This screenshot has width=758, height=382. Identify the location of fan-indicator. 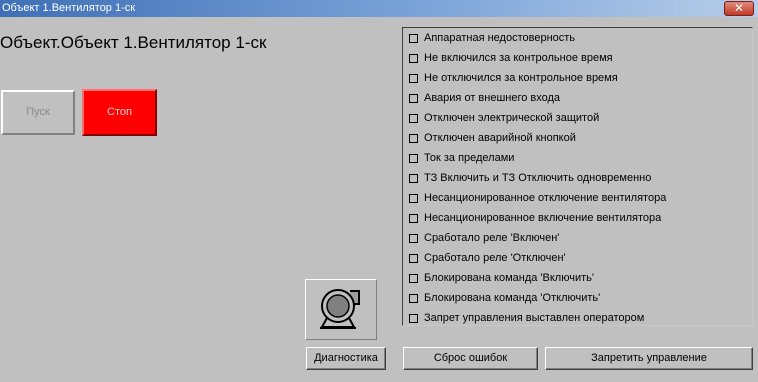
(341, 309).